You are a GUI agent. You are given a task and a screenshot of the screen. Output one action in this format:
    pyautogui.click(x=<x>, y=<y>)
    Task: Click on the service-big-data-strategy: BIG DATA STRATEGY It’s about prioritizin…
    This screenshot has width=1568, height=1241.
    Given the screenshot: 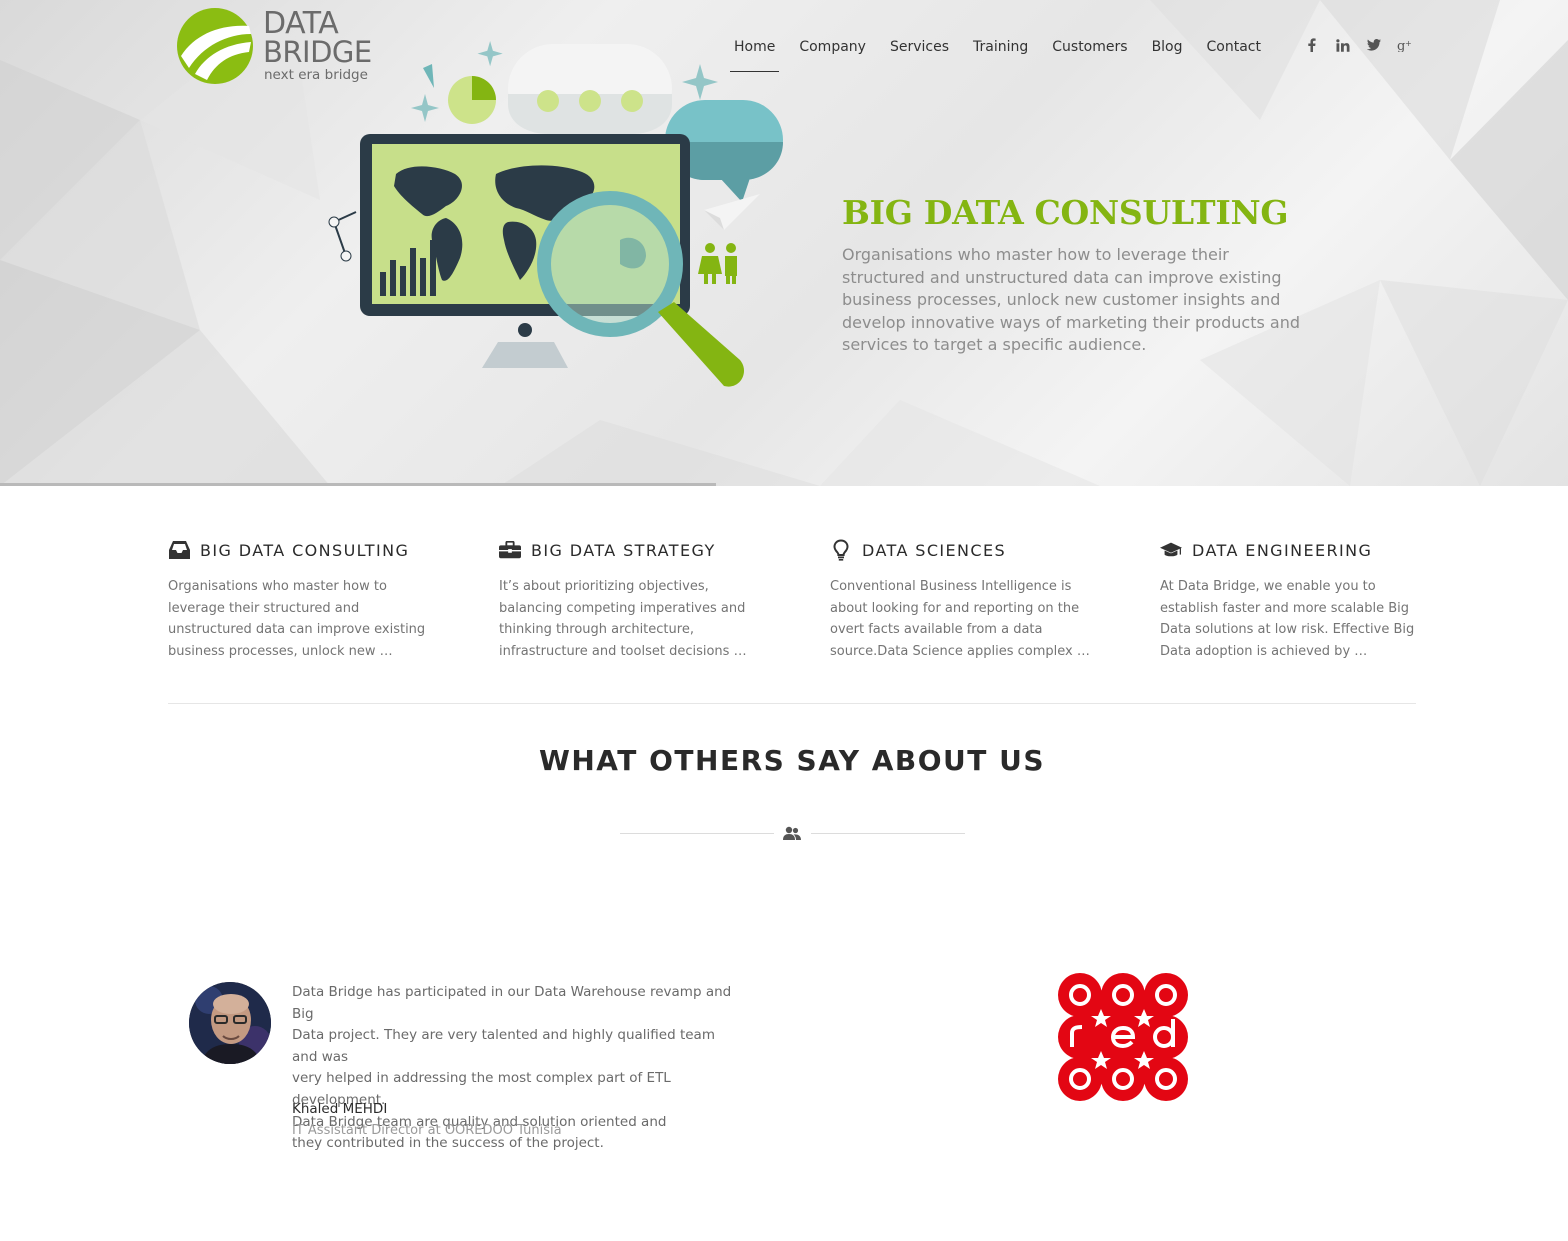 What is the action you would take?
    pyautogui.click(x=629, y=600)
    